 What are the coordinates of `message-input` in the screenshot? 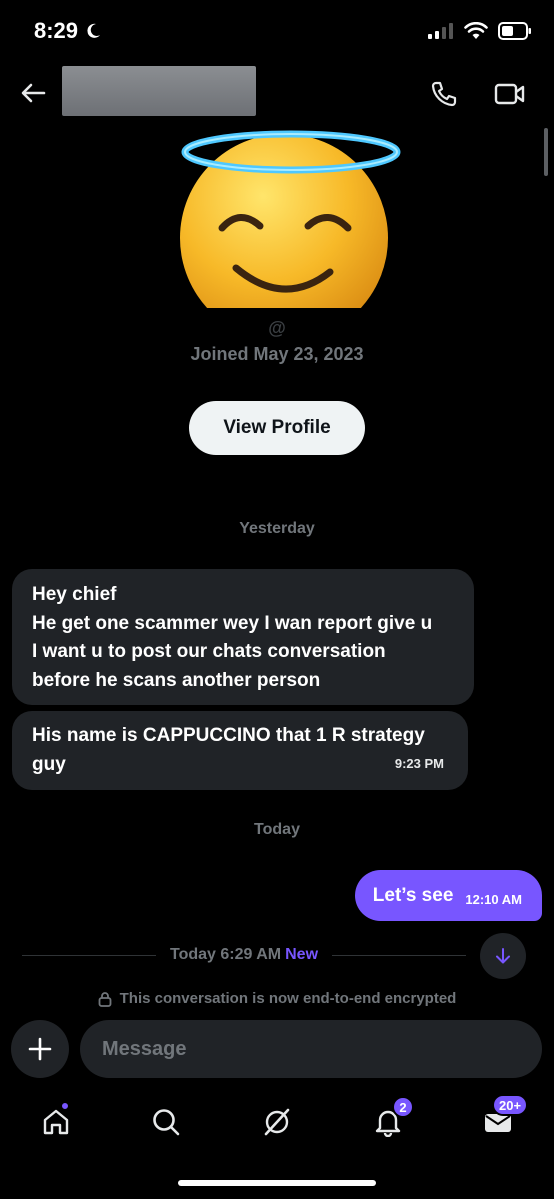 It's located at (311, 1049).